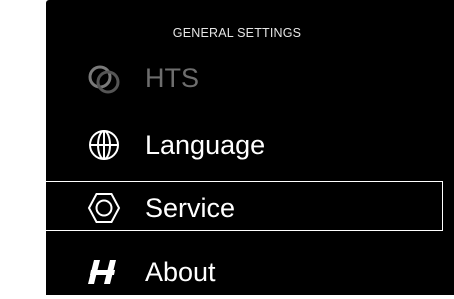 This screenshot has width=454, height=299. I want to click on menu-item-label: About, so click(180, 272).